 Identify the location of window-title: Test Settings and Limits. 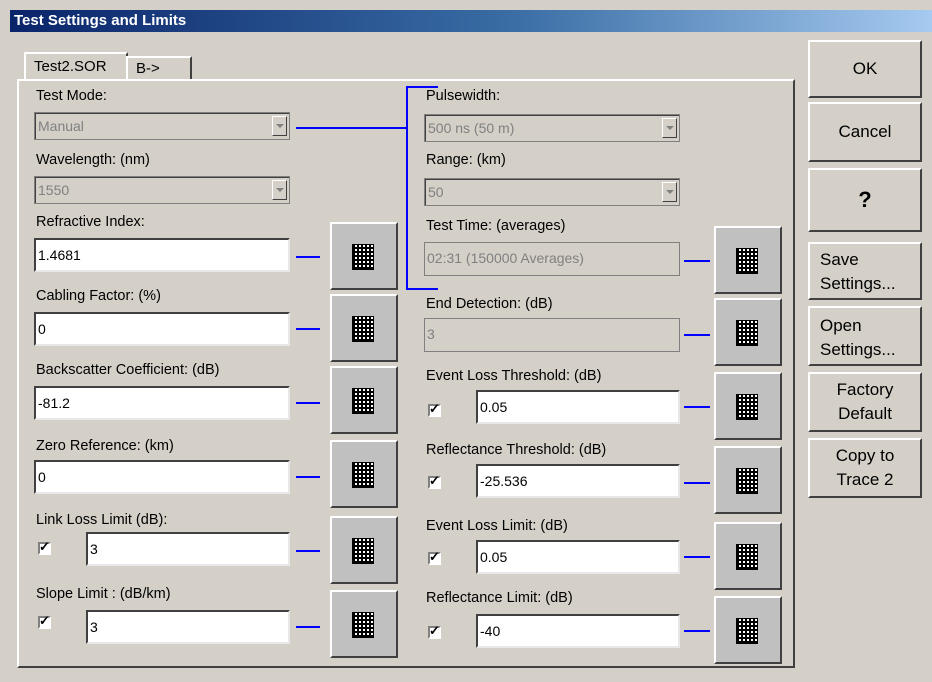
(100, 20).